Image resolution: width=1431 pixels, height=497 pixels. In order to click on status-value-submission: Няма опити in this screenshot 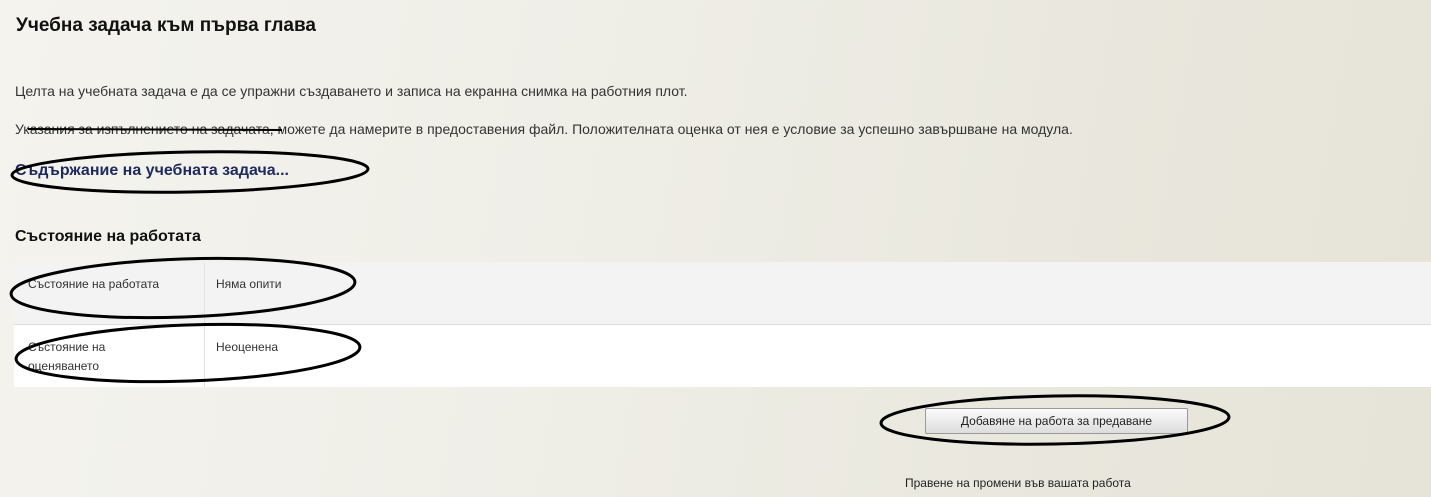, I will do `click(249, 284)`.